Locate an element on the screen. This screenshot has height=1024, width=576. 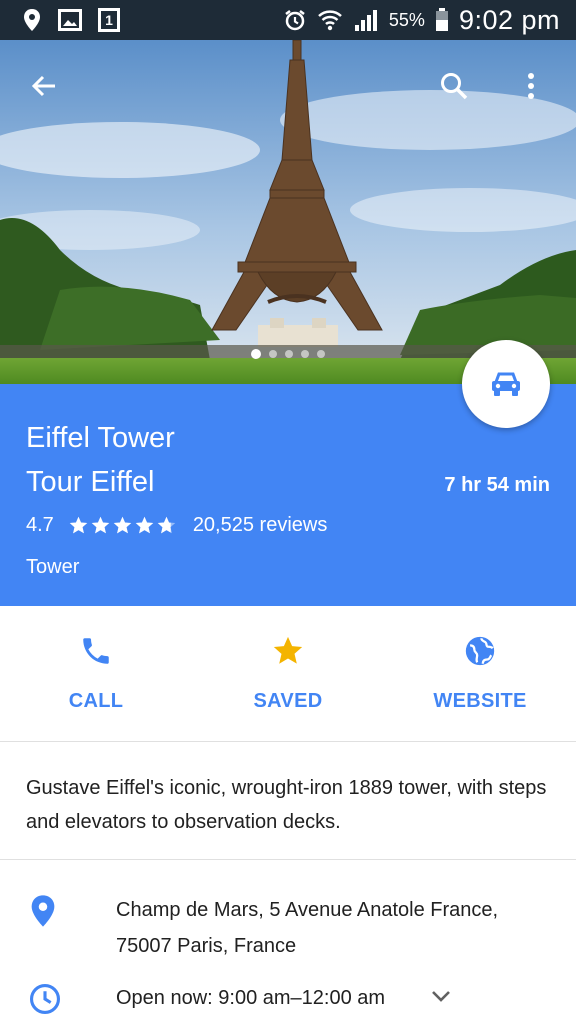
more-options-button is located at coordinates (531, 86).